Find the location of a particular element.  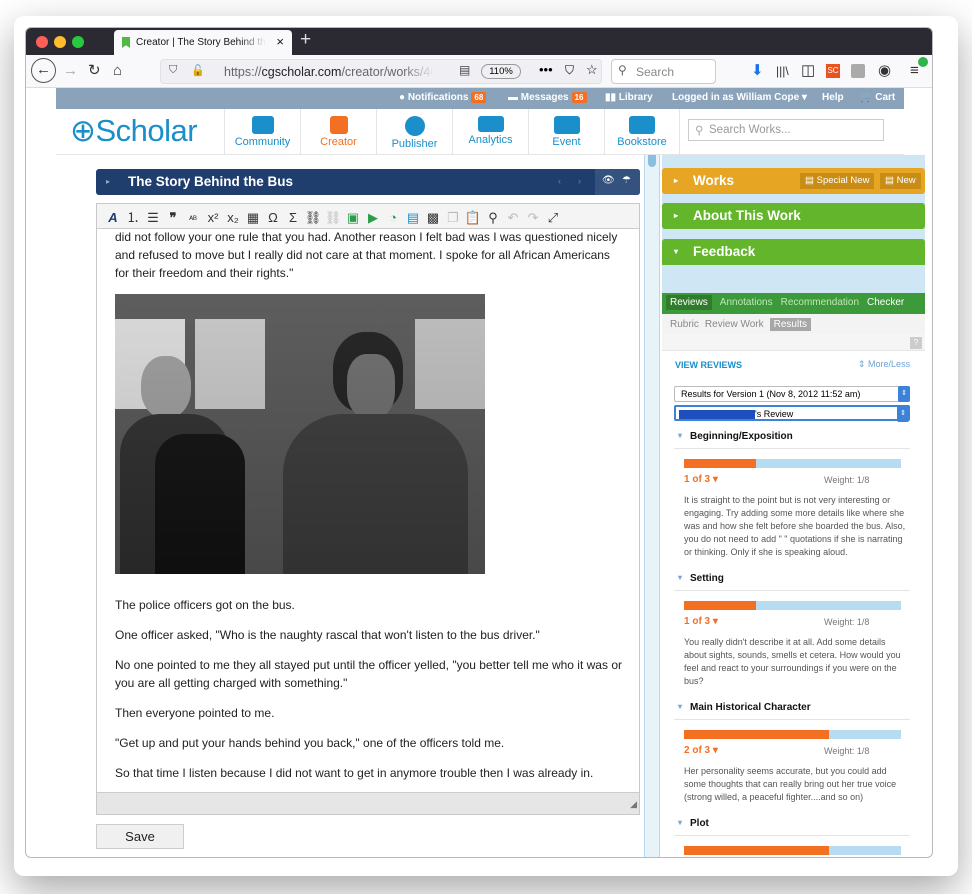

nav-publisher: Publisher is located at coordinates (414, 132).